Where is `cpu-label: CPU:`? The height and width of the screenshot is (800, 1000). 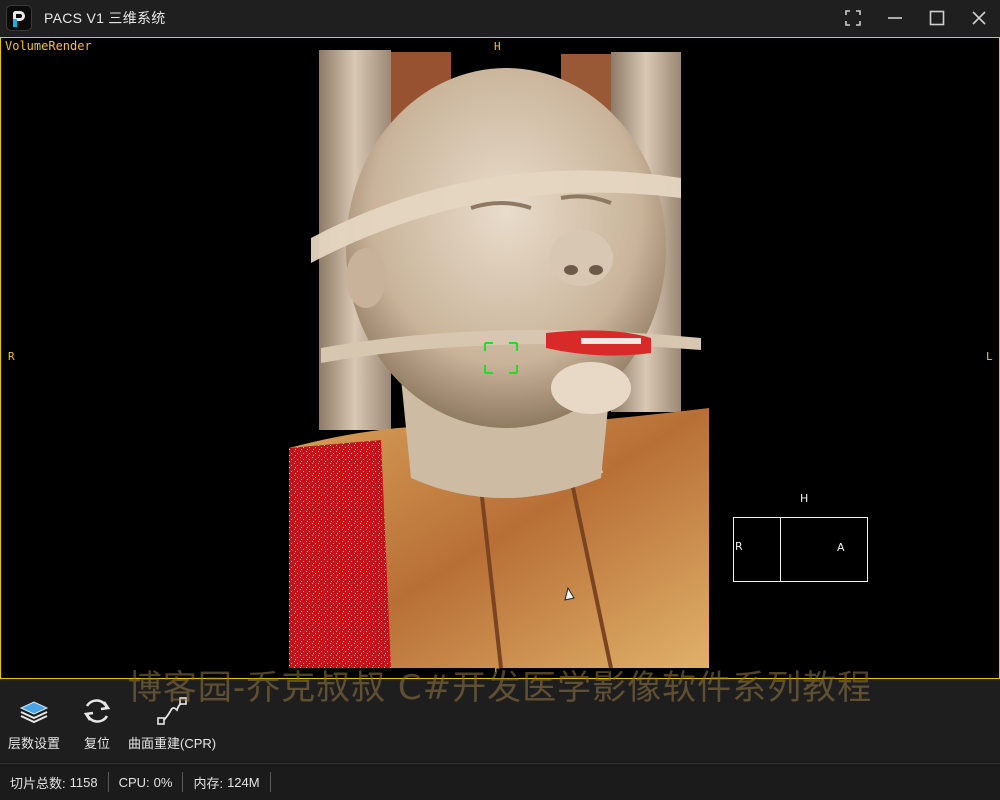 cpu-label: CPU: is located at coordinates (134, 782).